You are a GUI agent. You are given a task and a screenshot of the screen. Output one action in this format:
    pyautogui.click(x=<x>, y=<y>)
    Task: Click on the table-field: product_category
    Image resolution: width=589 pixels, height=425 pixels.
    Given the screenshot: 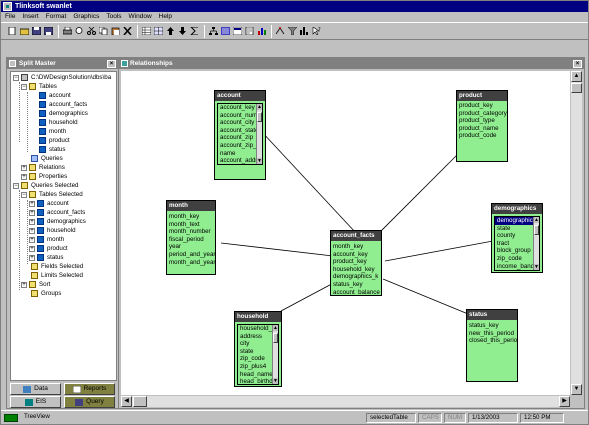 What is the action you would take?
    pyautogui.click(x=482, y=114)
    